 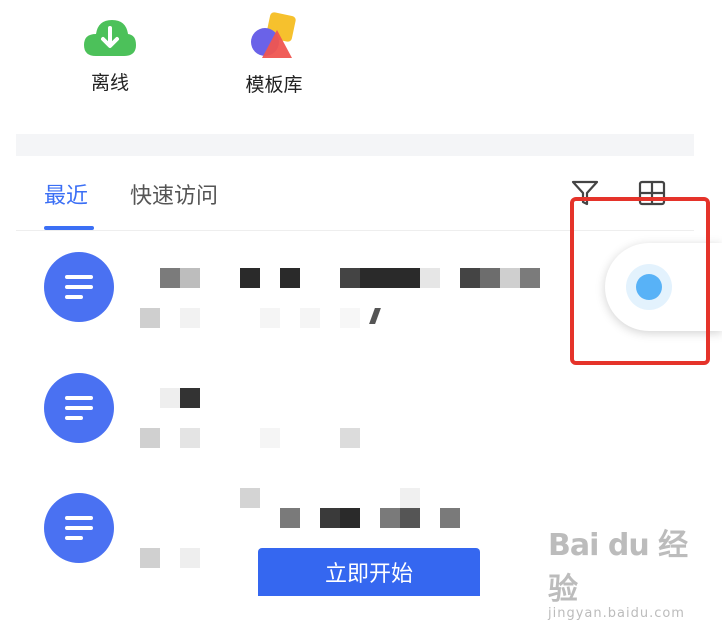 I want to click on download-cloud-icon, so click(x=110, y=38).